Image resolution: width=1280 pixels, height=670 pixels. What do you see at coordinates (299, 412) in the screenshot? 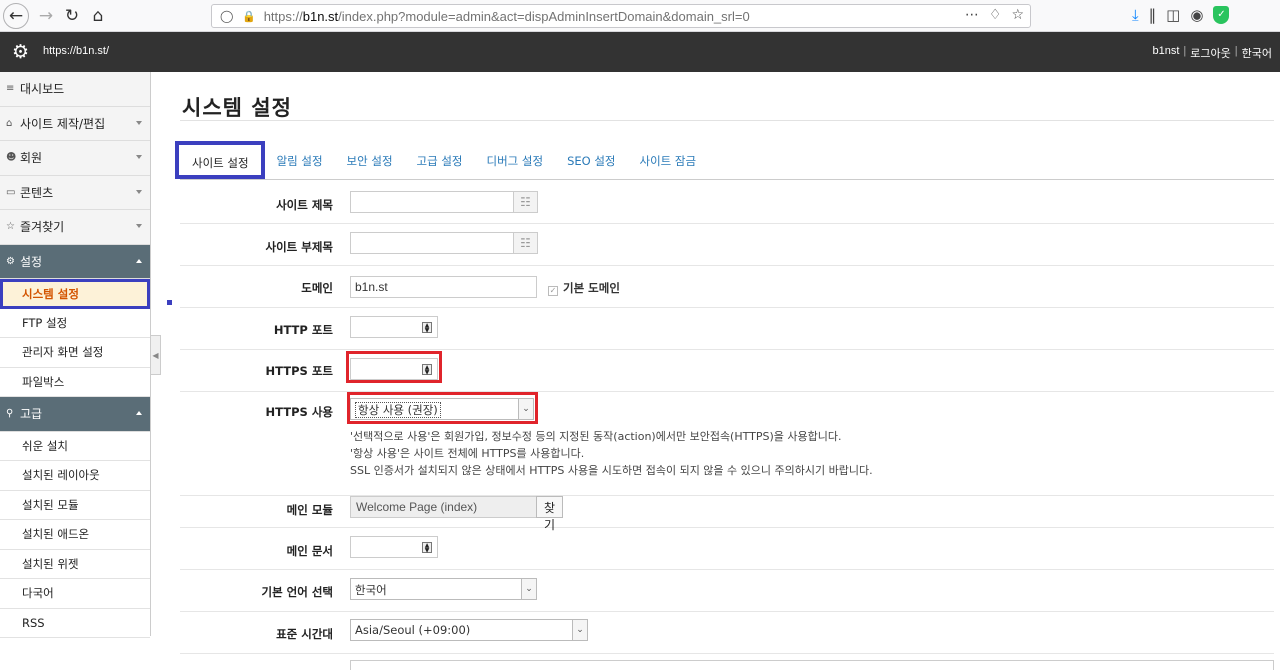
I see `https-use-label: HTTPS 사용` at bounding box center [299, 412].